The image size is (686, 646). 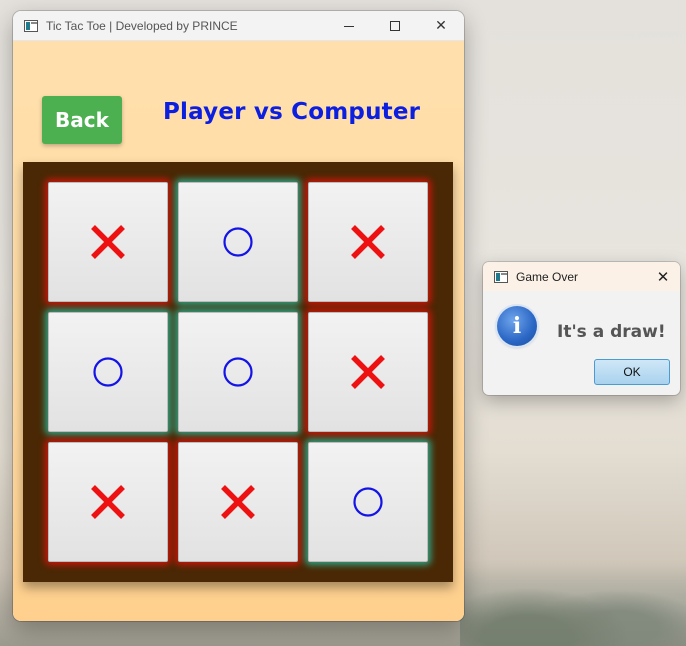 I want to click on dialog-close-button: ✕, so click(x=663, y=276).